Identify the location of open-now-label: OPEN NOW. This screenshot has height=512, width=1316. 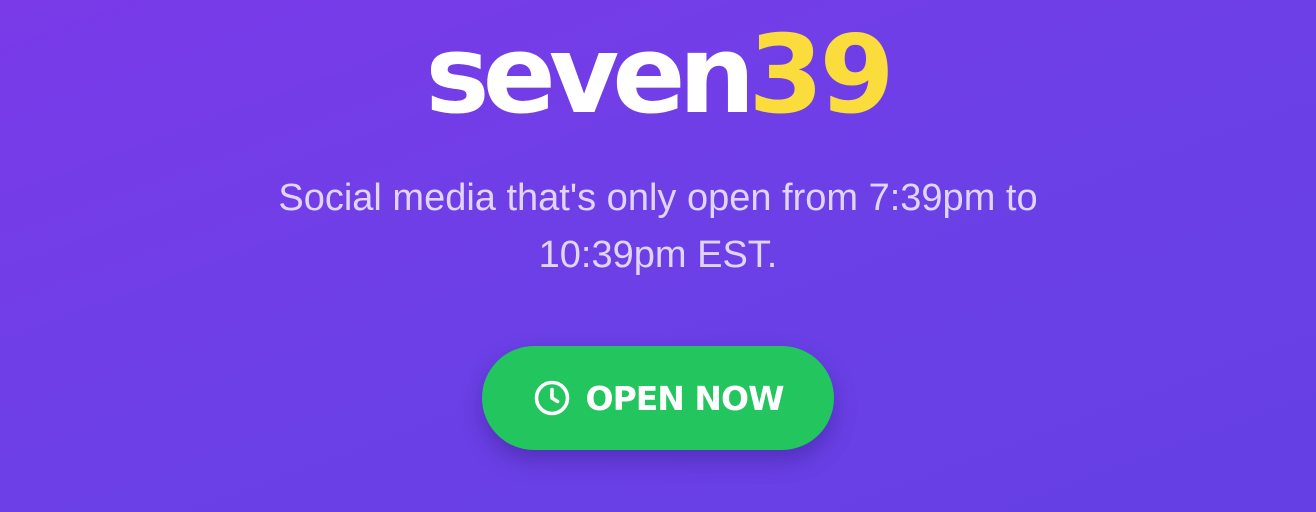
(685, 398).